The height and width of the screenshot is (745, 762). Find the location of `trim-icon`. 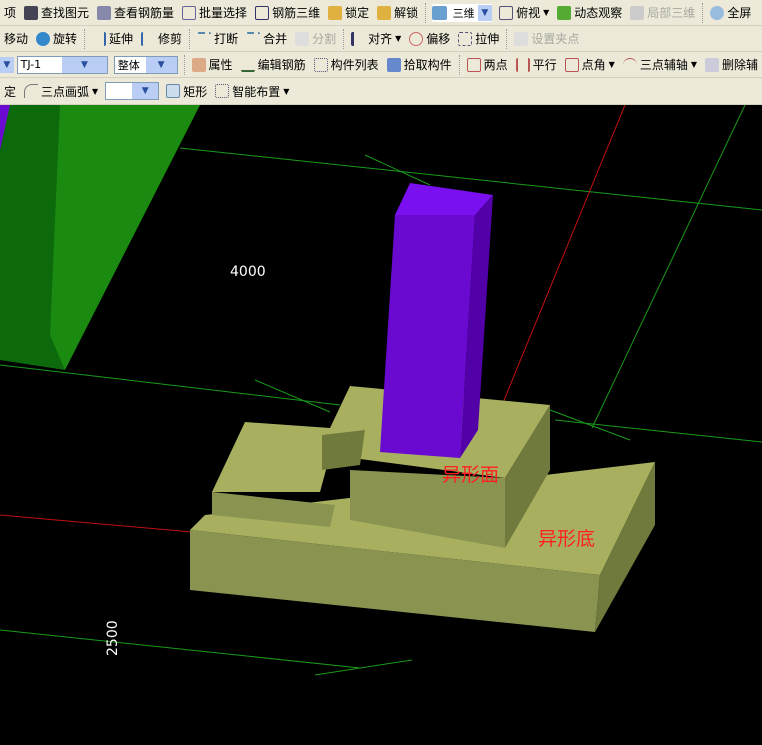

trim-icon is located at coordinates (148, 38).